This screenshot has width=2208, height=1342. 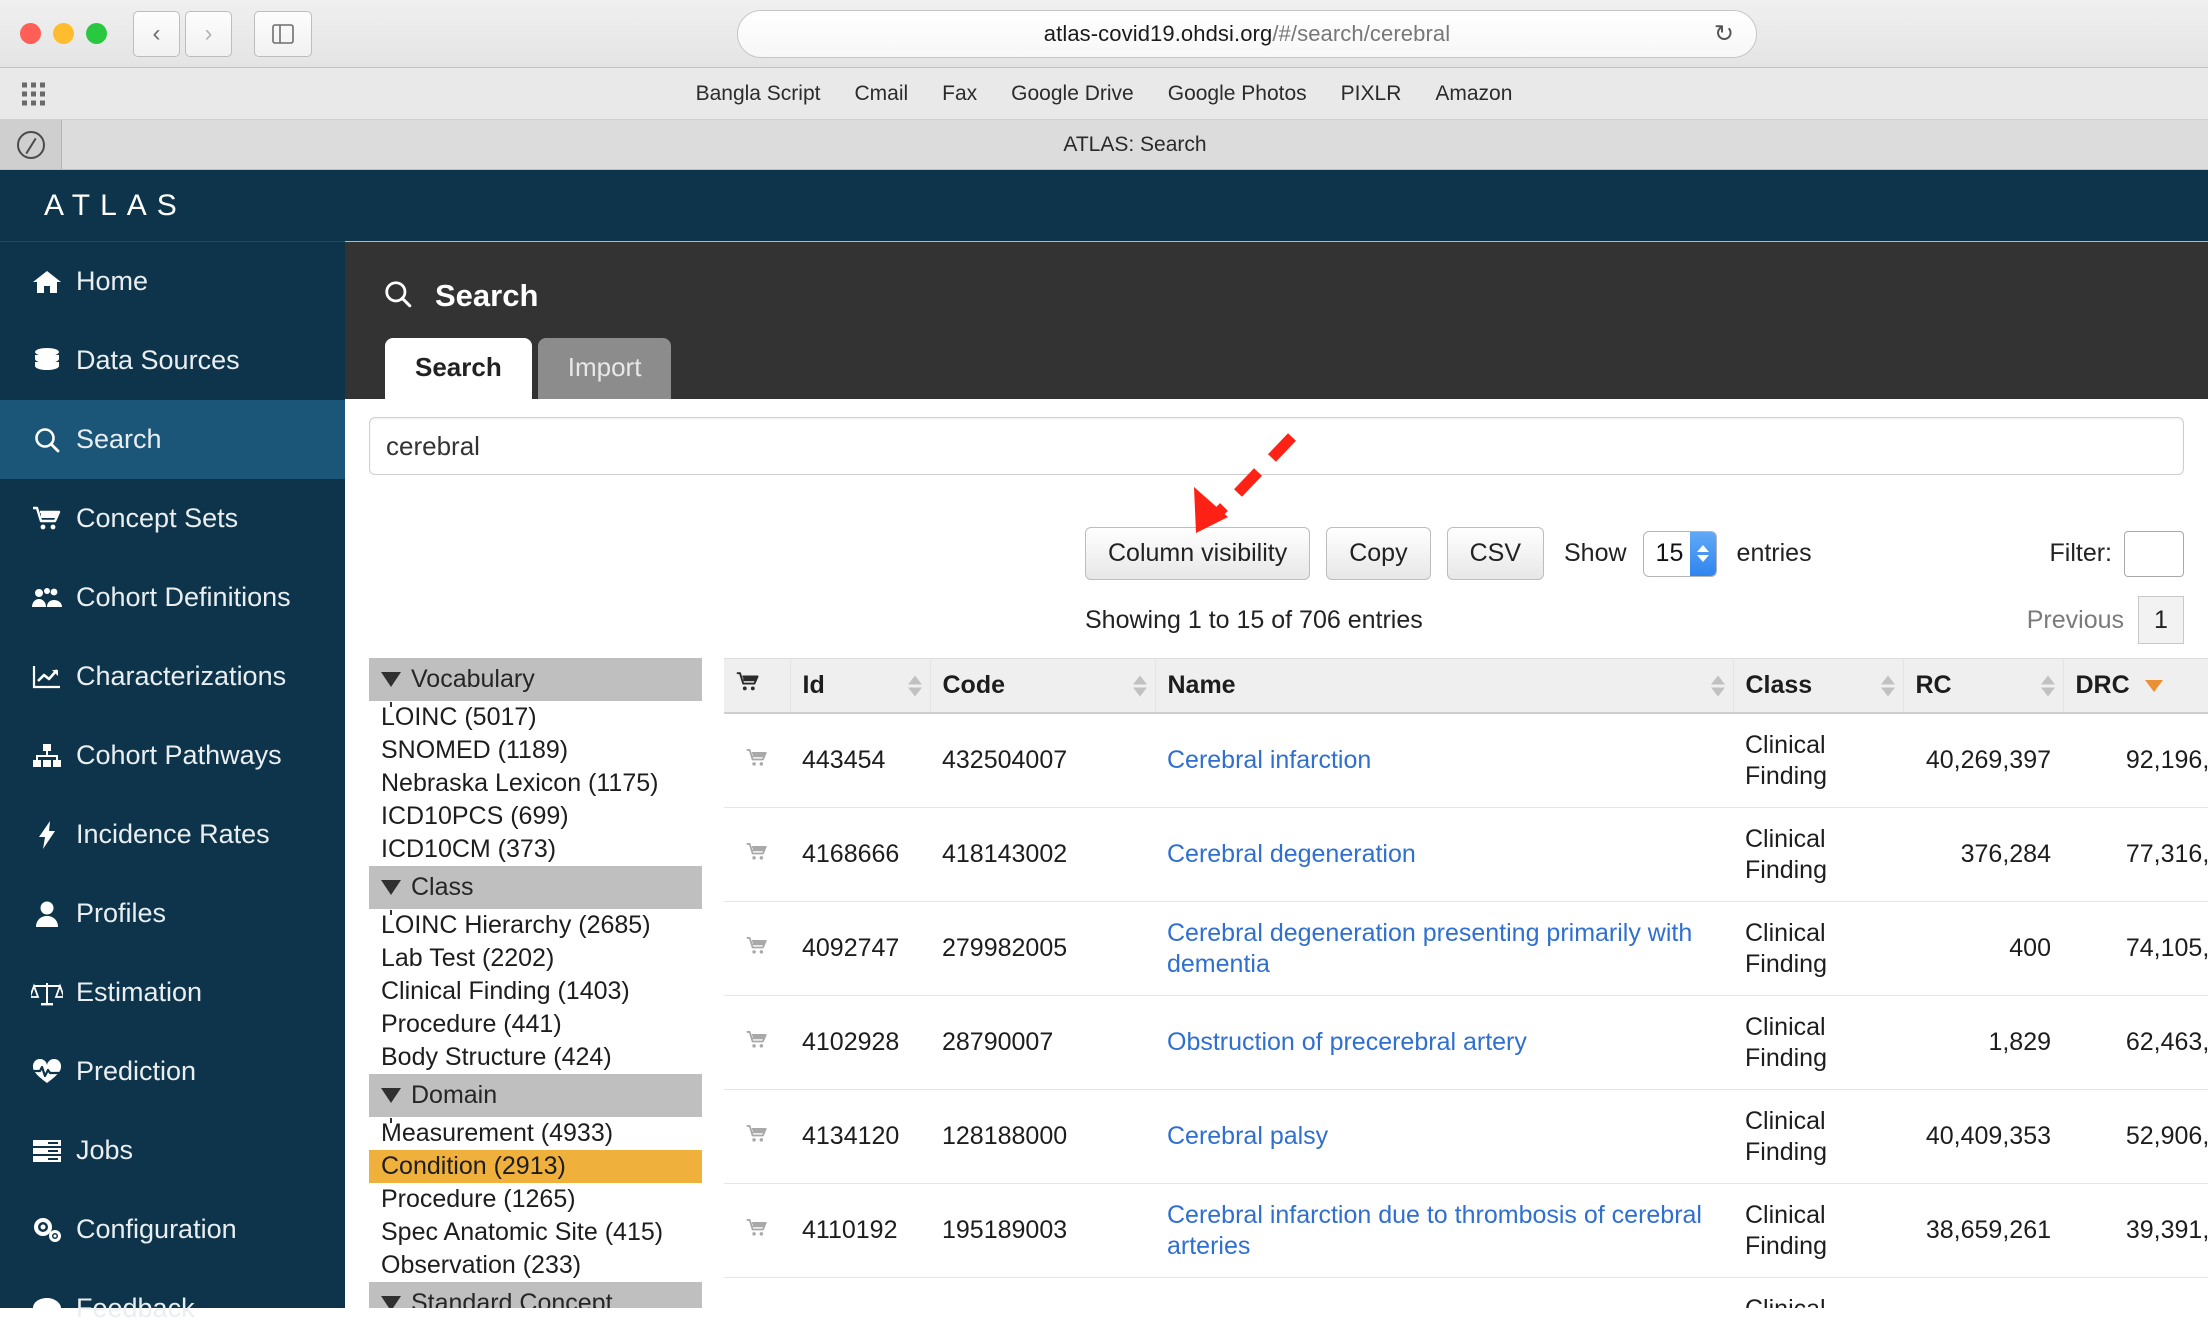 I want to click on facet-option: Procedure (1265), so click(x=535, y=1199).